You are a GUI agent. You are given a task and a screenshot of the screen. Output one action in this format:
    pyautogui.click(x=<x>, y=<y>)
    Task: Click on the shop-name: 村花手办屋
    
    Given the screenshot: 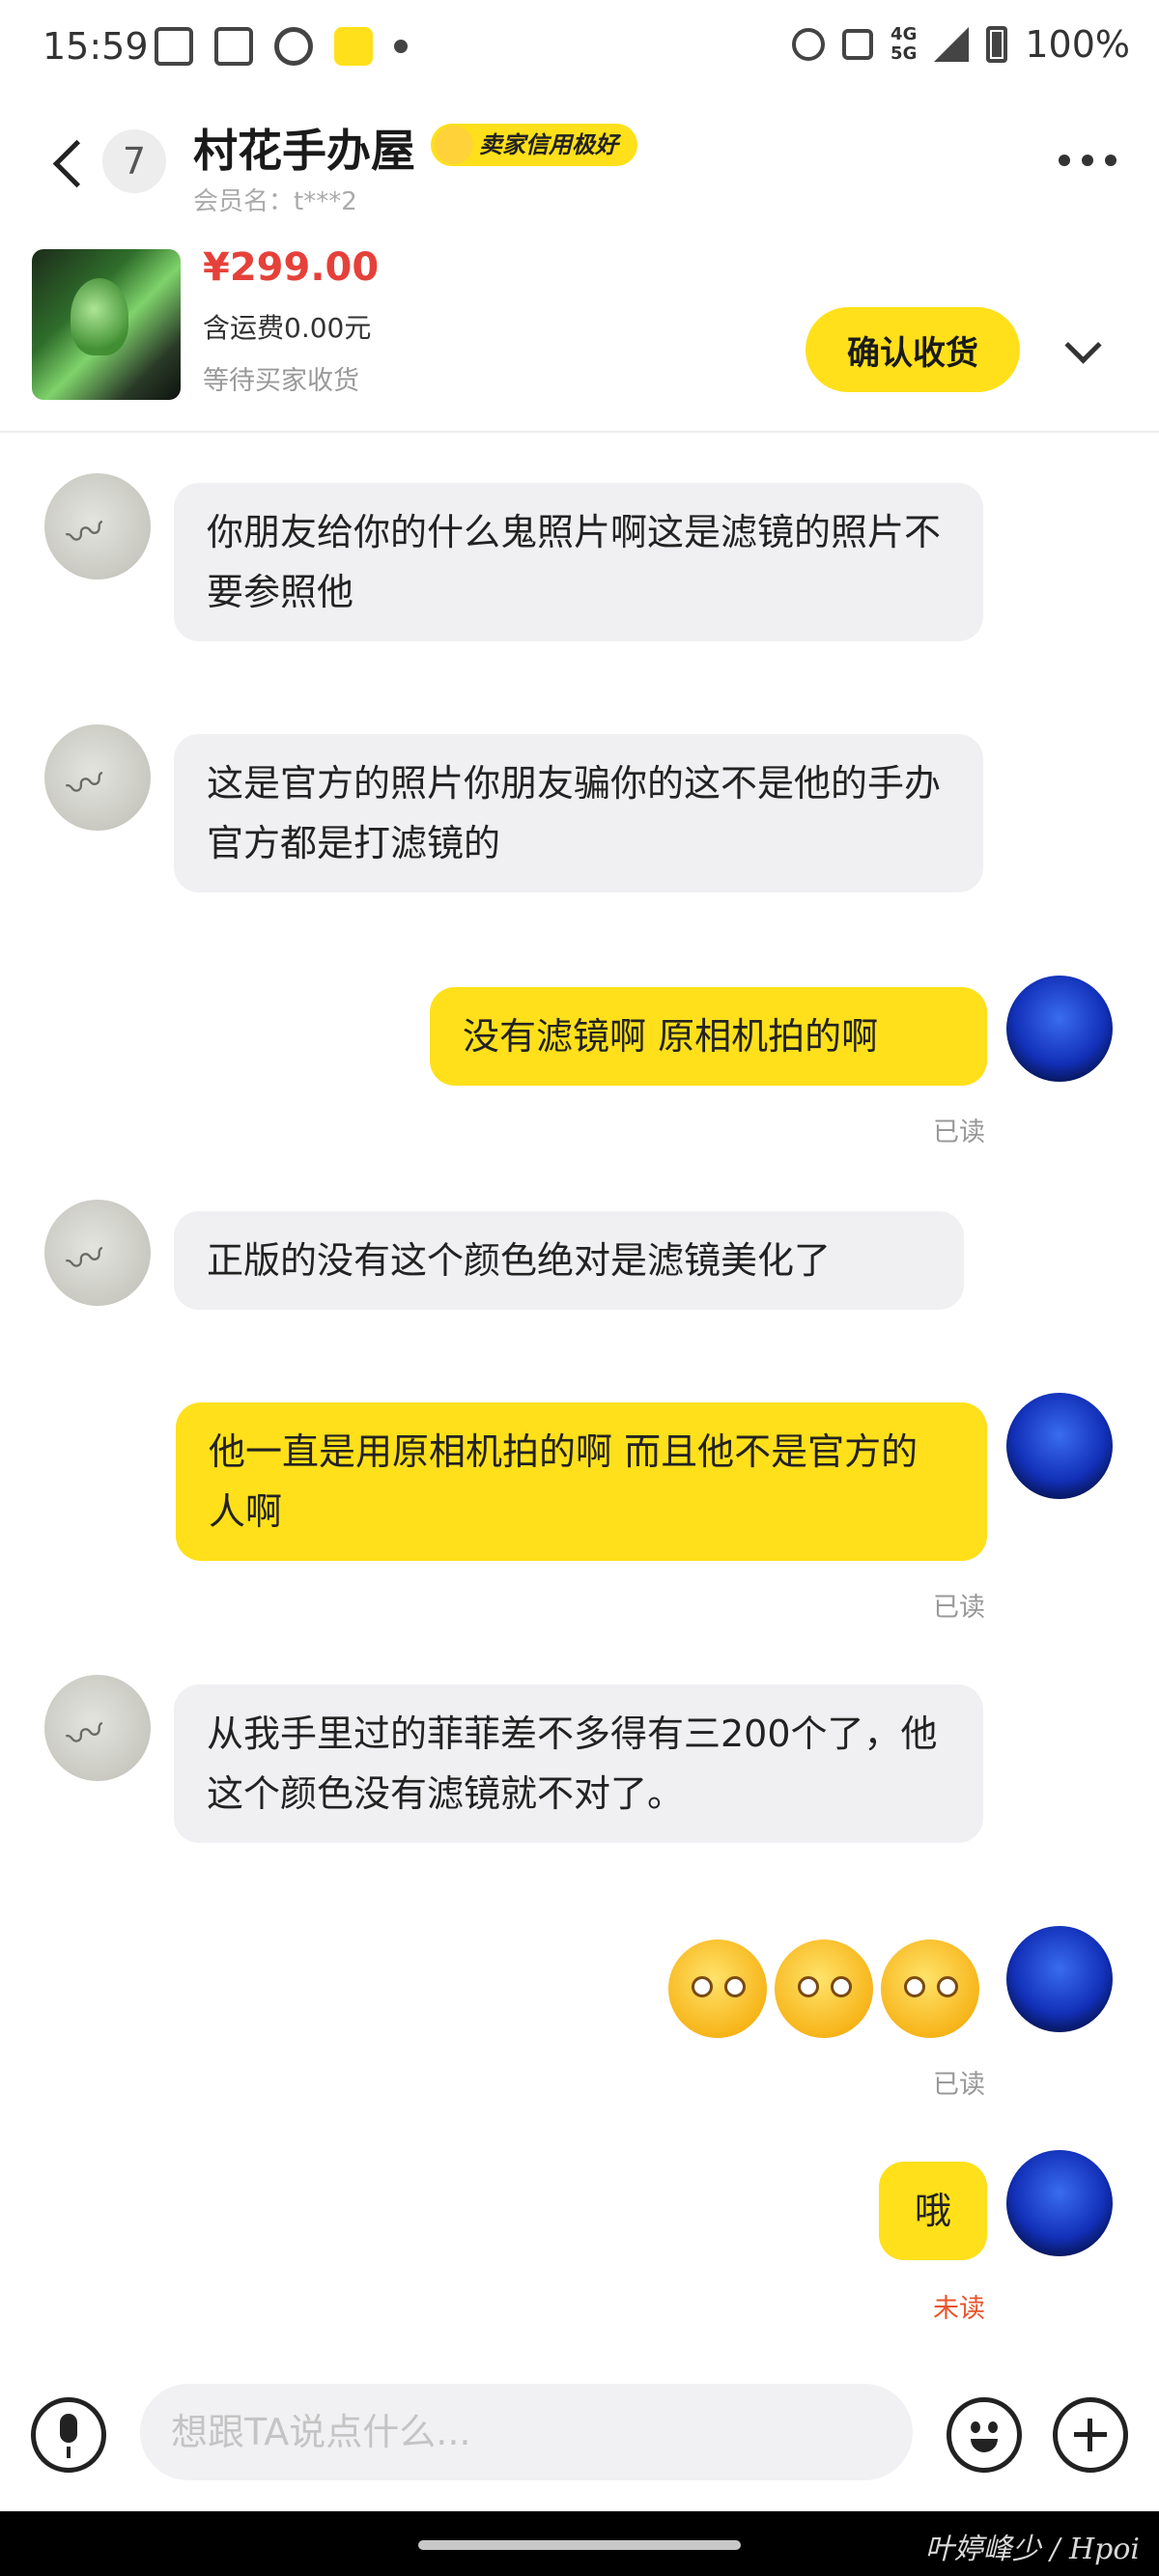 What is the action you would take?
    pyautogui.click(x=304, y=148)
    